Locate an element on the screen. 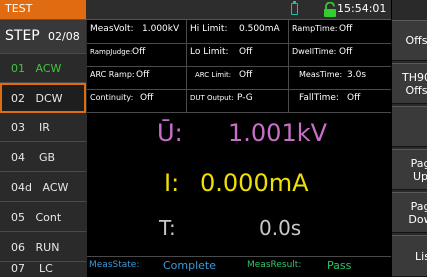 This screenshot has height=277, width=427. step-header: STEP 02/08 is located at coordinates (43, 37).